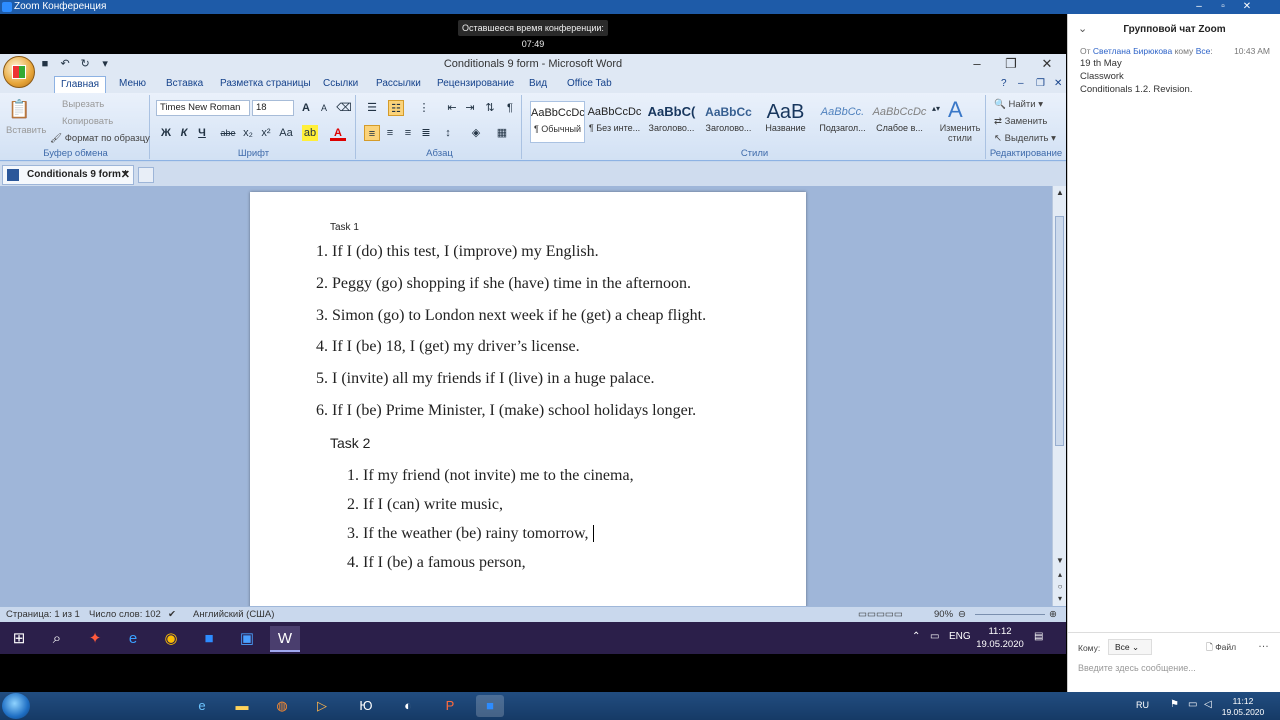 This screenshot has width=1280, height=720. I want to click on style-title: AaB Название, so click(785, 122).